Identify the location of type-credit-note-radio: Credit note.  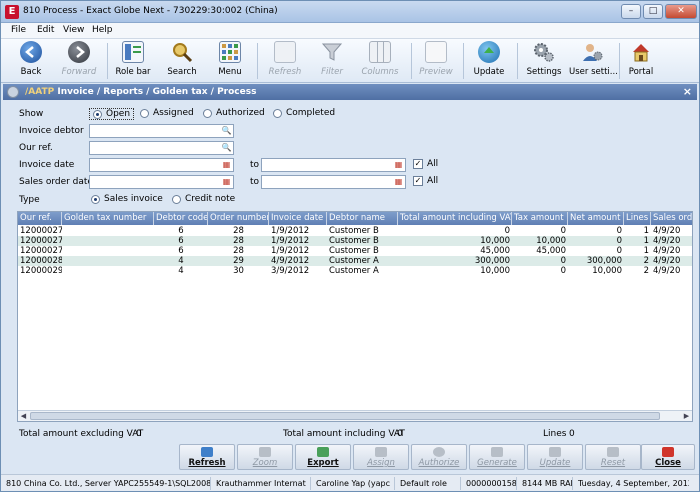
(203, 199).